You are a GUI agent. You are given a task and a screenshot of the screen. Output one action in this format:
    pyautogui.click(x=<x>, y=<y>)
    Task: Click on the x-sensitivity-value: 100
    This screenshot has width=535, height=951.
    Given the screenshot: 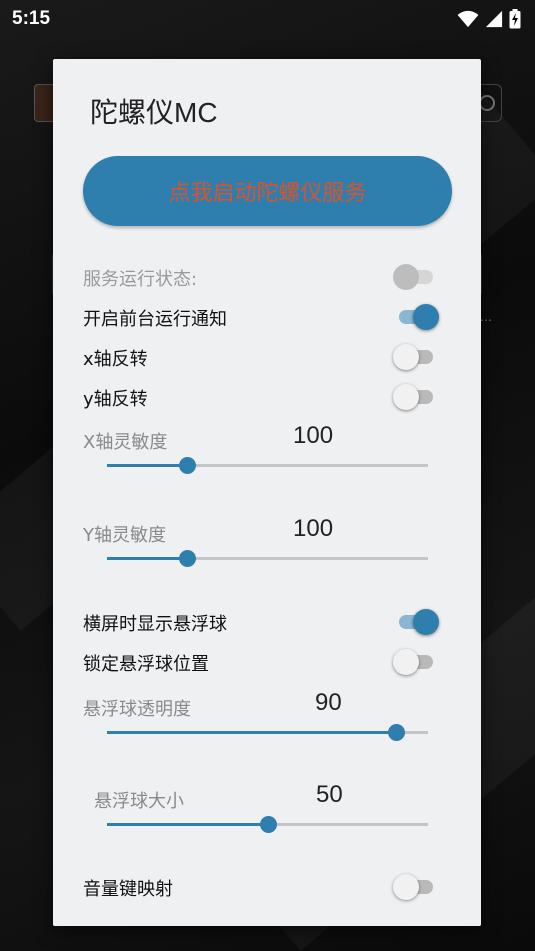 What is the action you would take?
    pyautogui.click(x=313, y=435)
    